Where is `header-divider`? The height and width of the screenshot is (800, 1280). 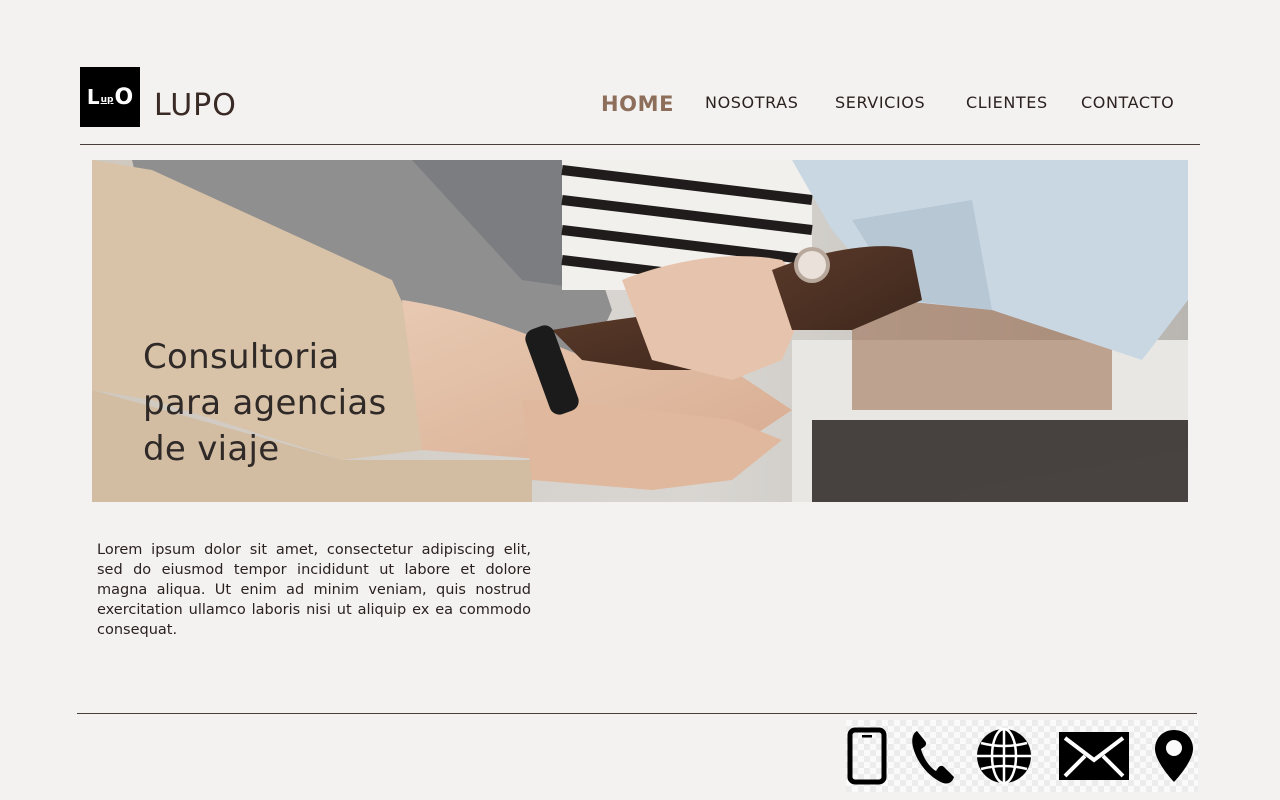
header-divider is located at coordinates (640, 144).